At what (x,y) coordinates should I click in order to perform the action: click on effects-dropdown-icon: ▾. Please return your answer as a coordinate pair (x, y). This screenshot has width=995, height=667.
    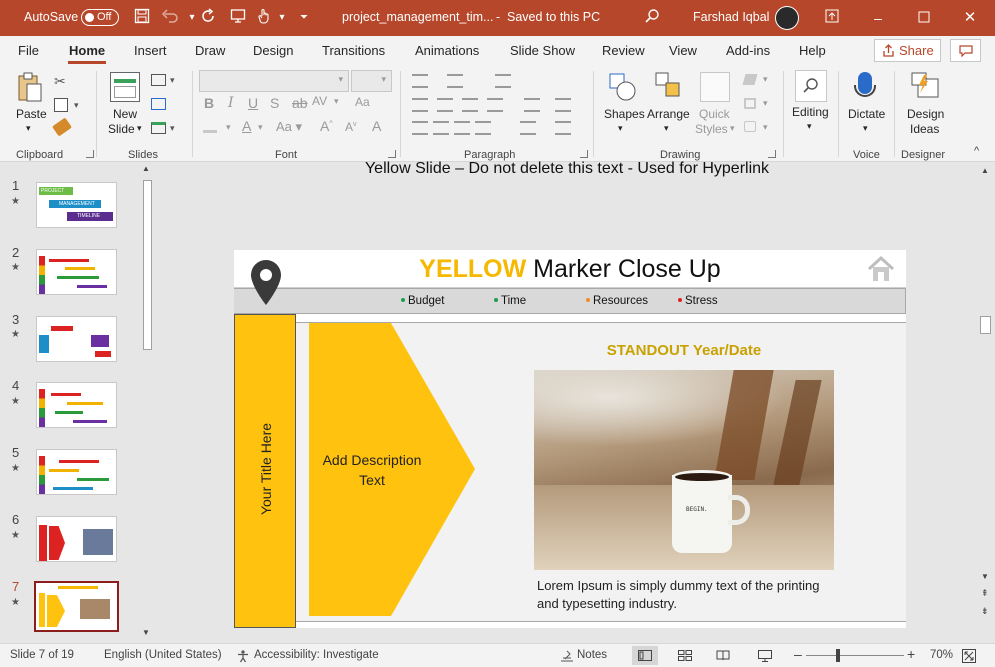
    Looking at the image, I should click on (765, 127).